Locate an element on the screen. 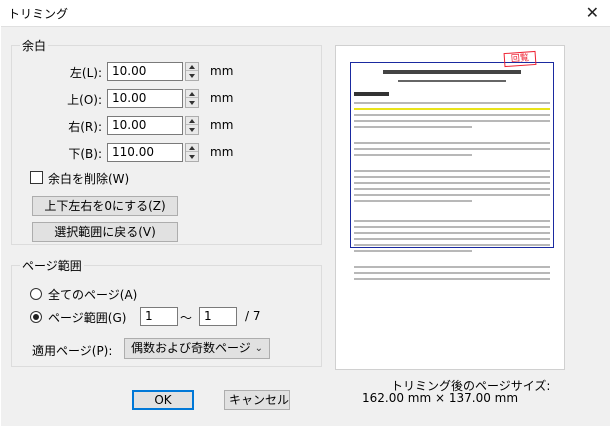  remove-margin-label: 余白を削除(W) is located at coordinates (88, 178).